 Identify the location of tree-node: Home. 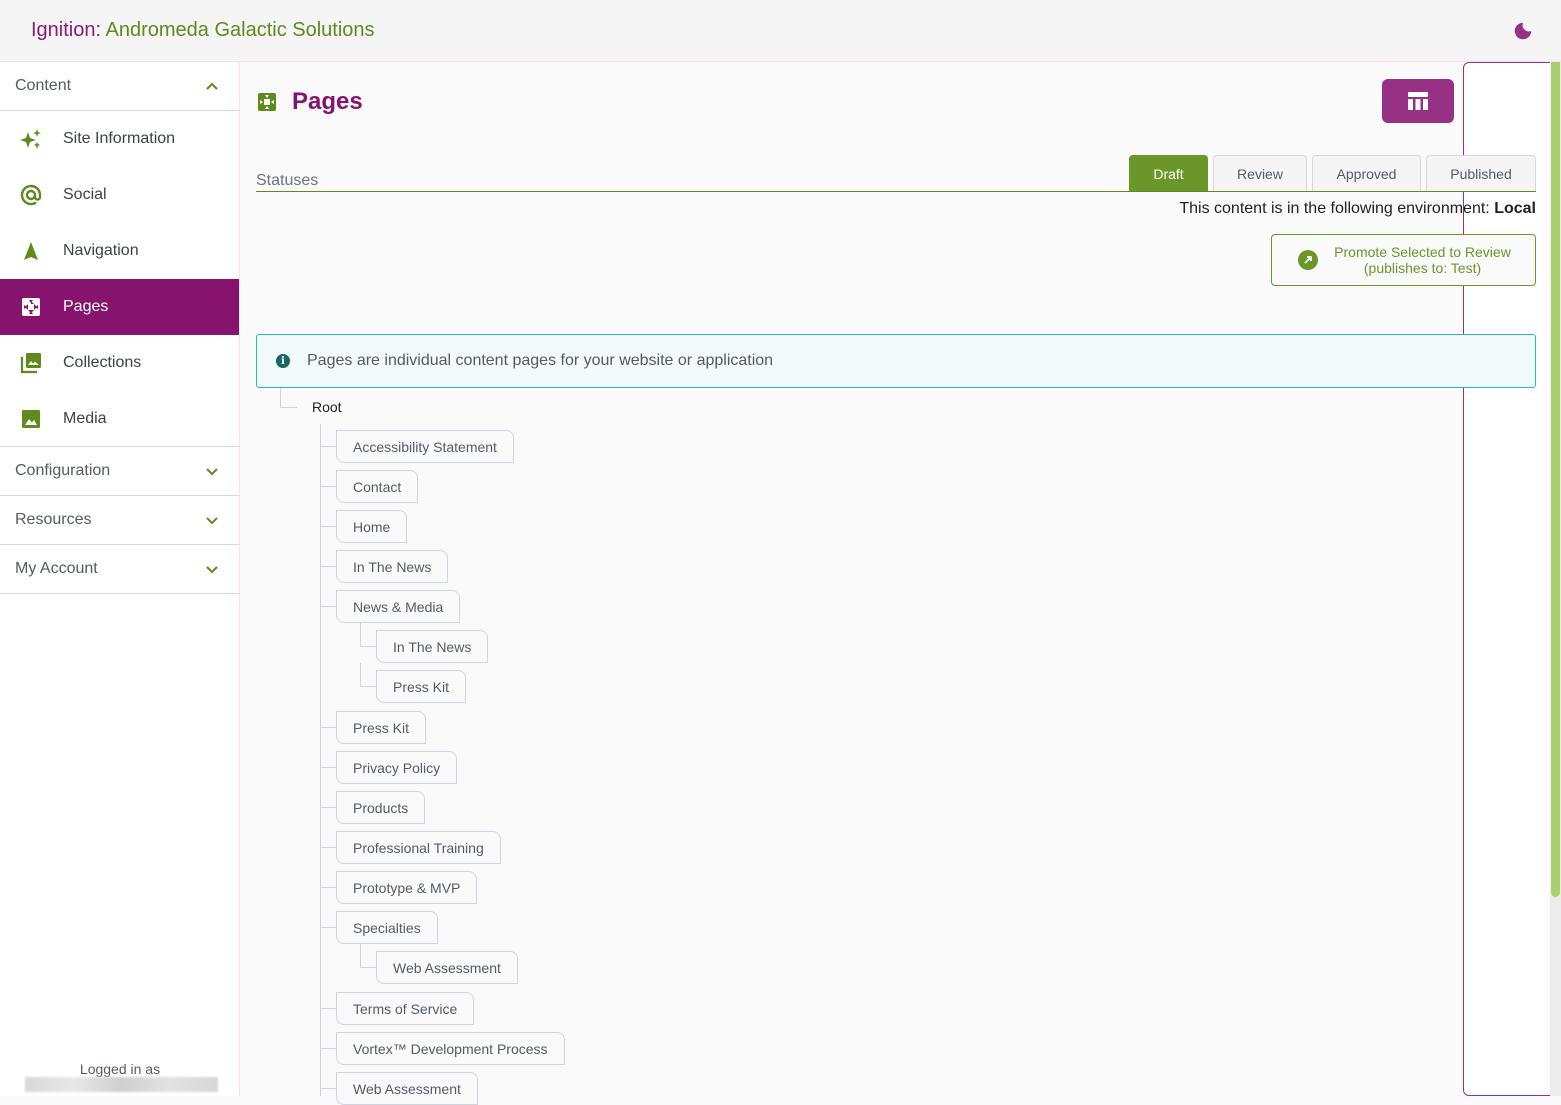
(372, 526).